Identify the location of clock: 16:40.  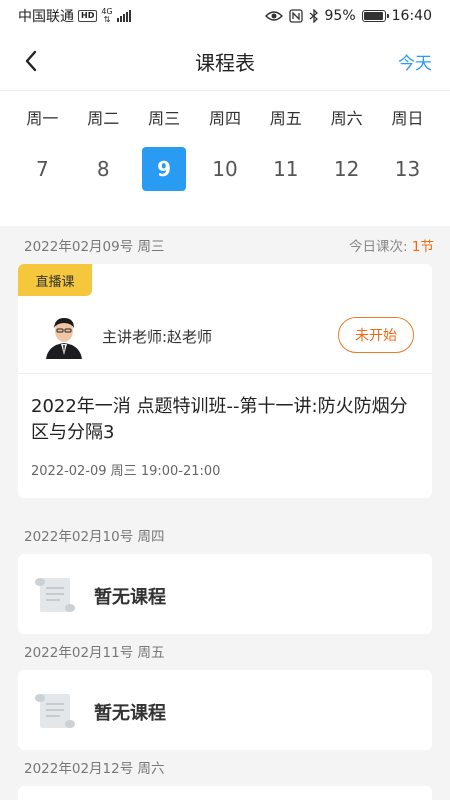
(411, 16).